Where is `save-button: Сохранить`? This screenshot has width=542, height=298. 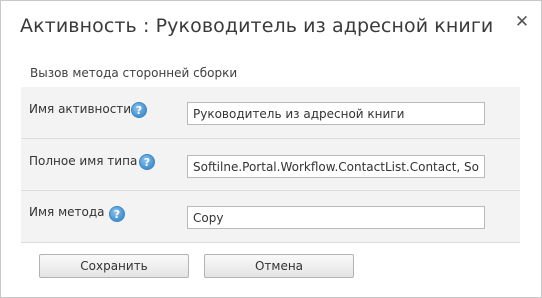 save-button: Сохранить is located at coordinates (114, 266).